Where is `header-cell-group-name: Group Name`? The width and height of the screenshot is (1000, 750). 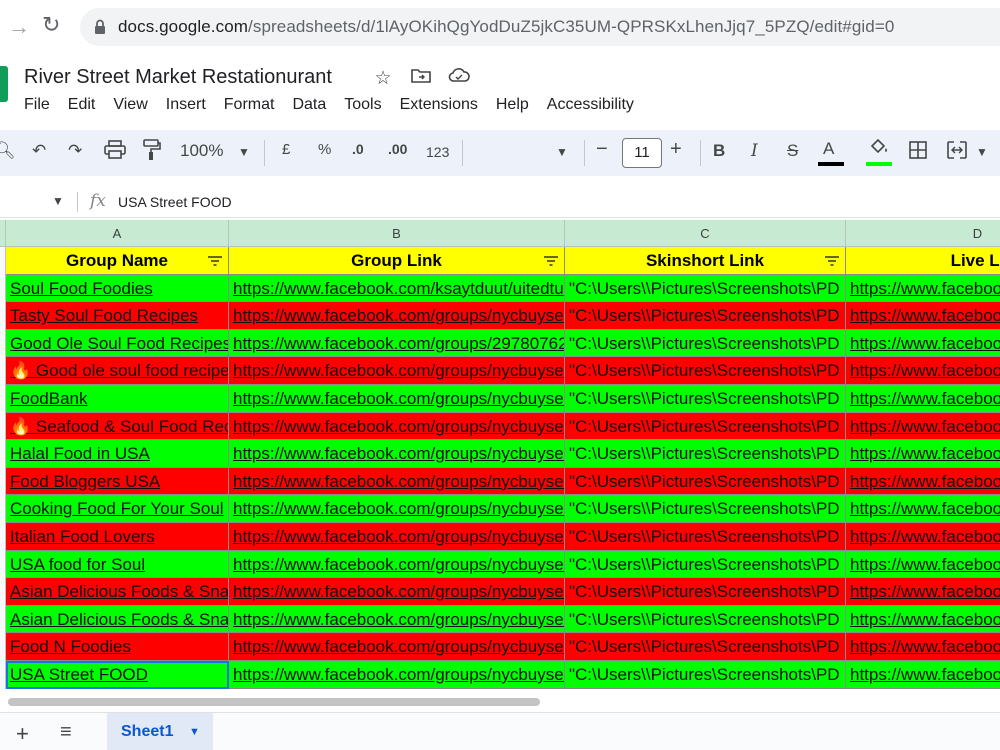 header-cell-group-name: Group Name is located at coordinates (117, 261).